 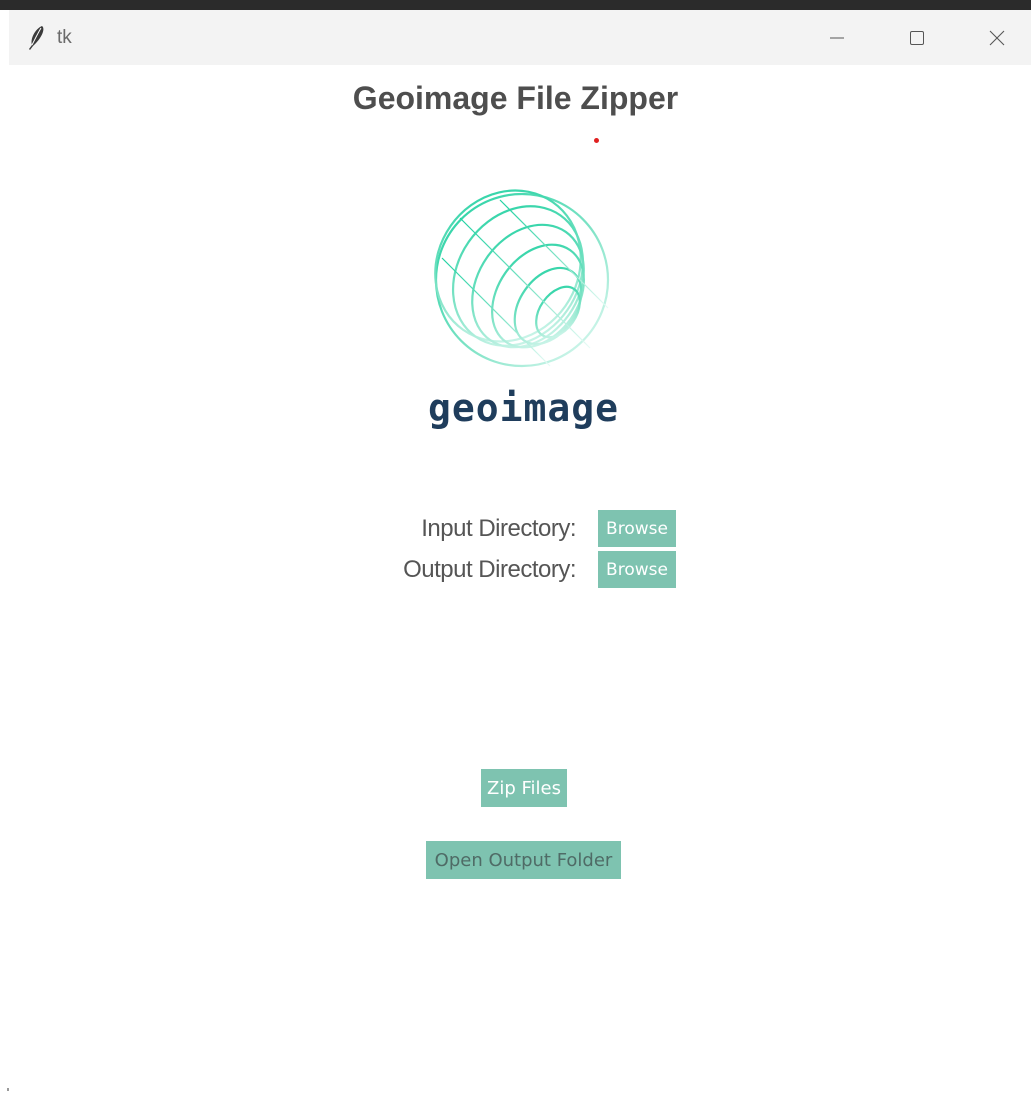 What do you see at coordinates (637, 528) in the screenshot?
I see `browse-input-button: Browse` at bounding box center [637, 528].